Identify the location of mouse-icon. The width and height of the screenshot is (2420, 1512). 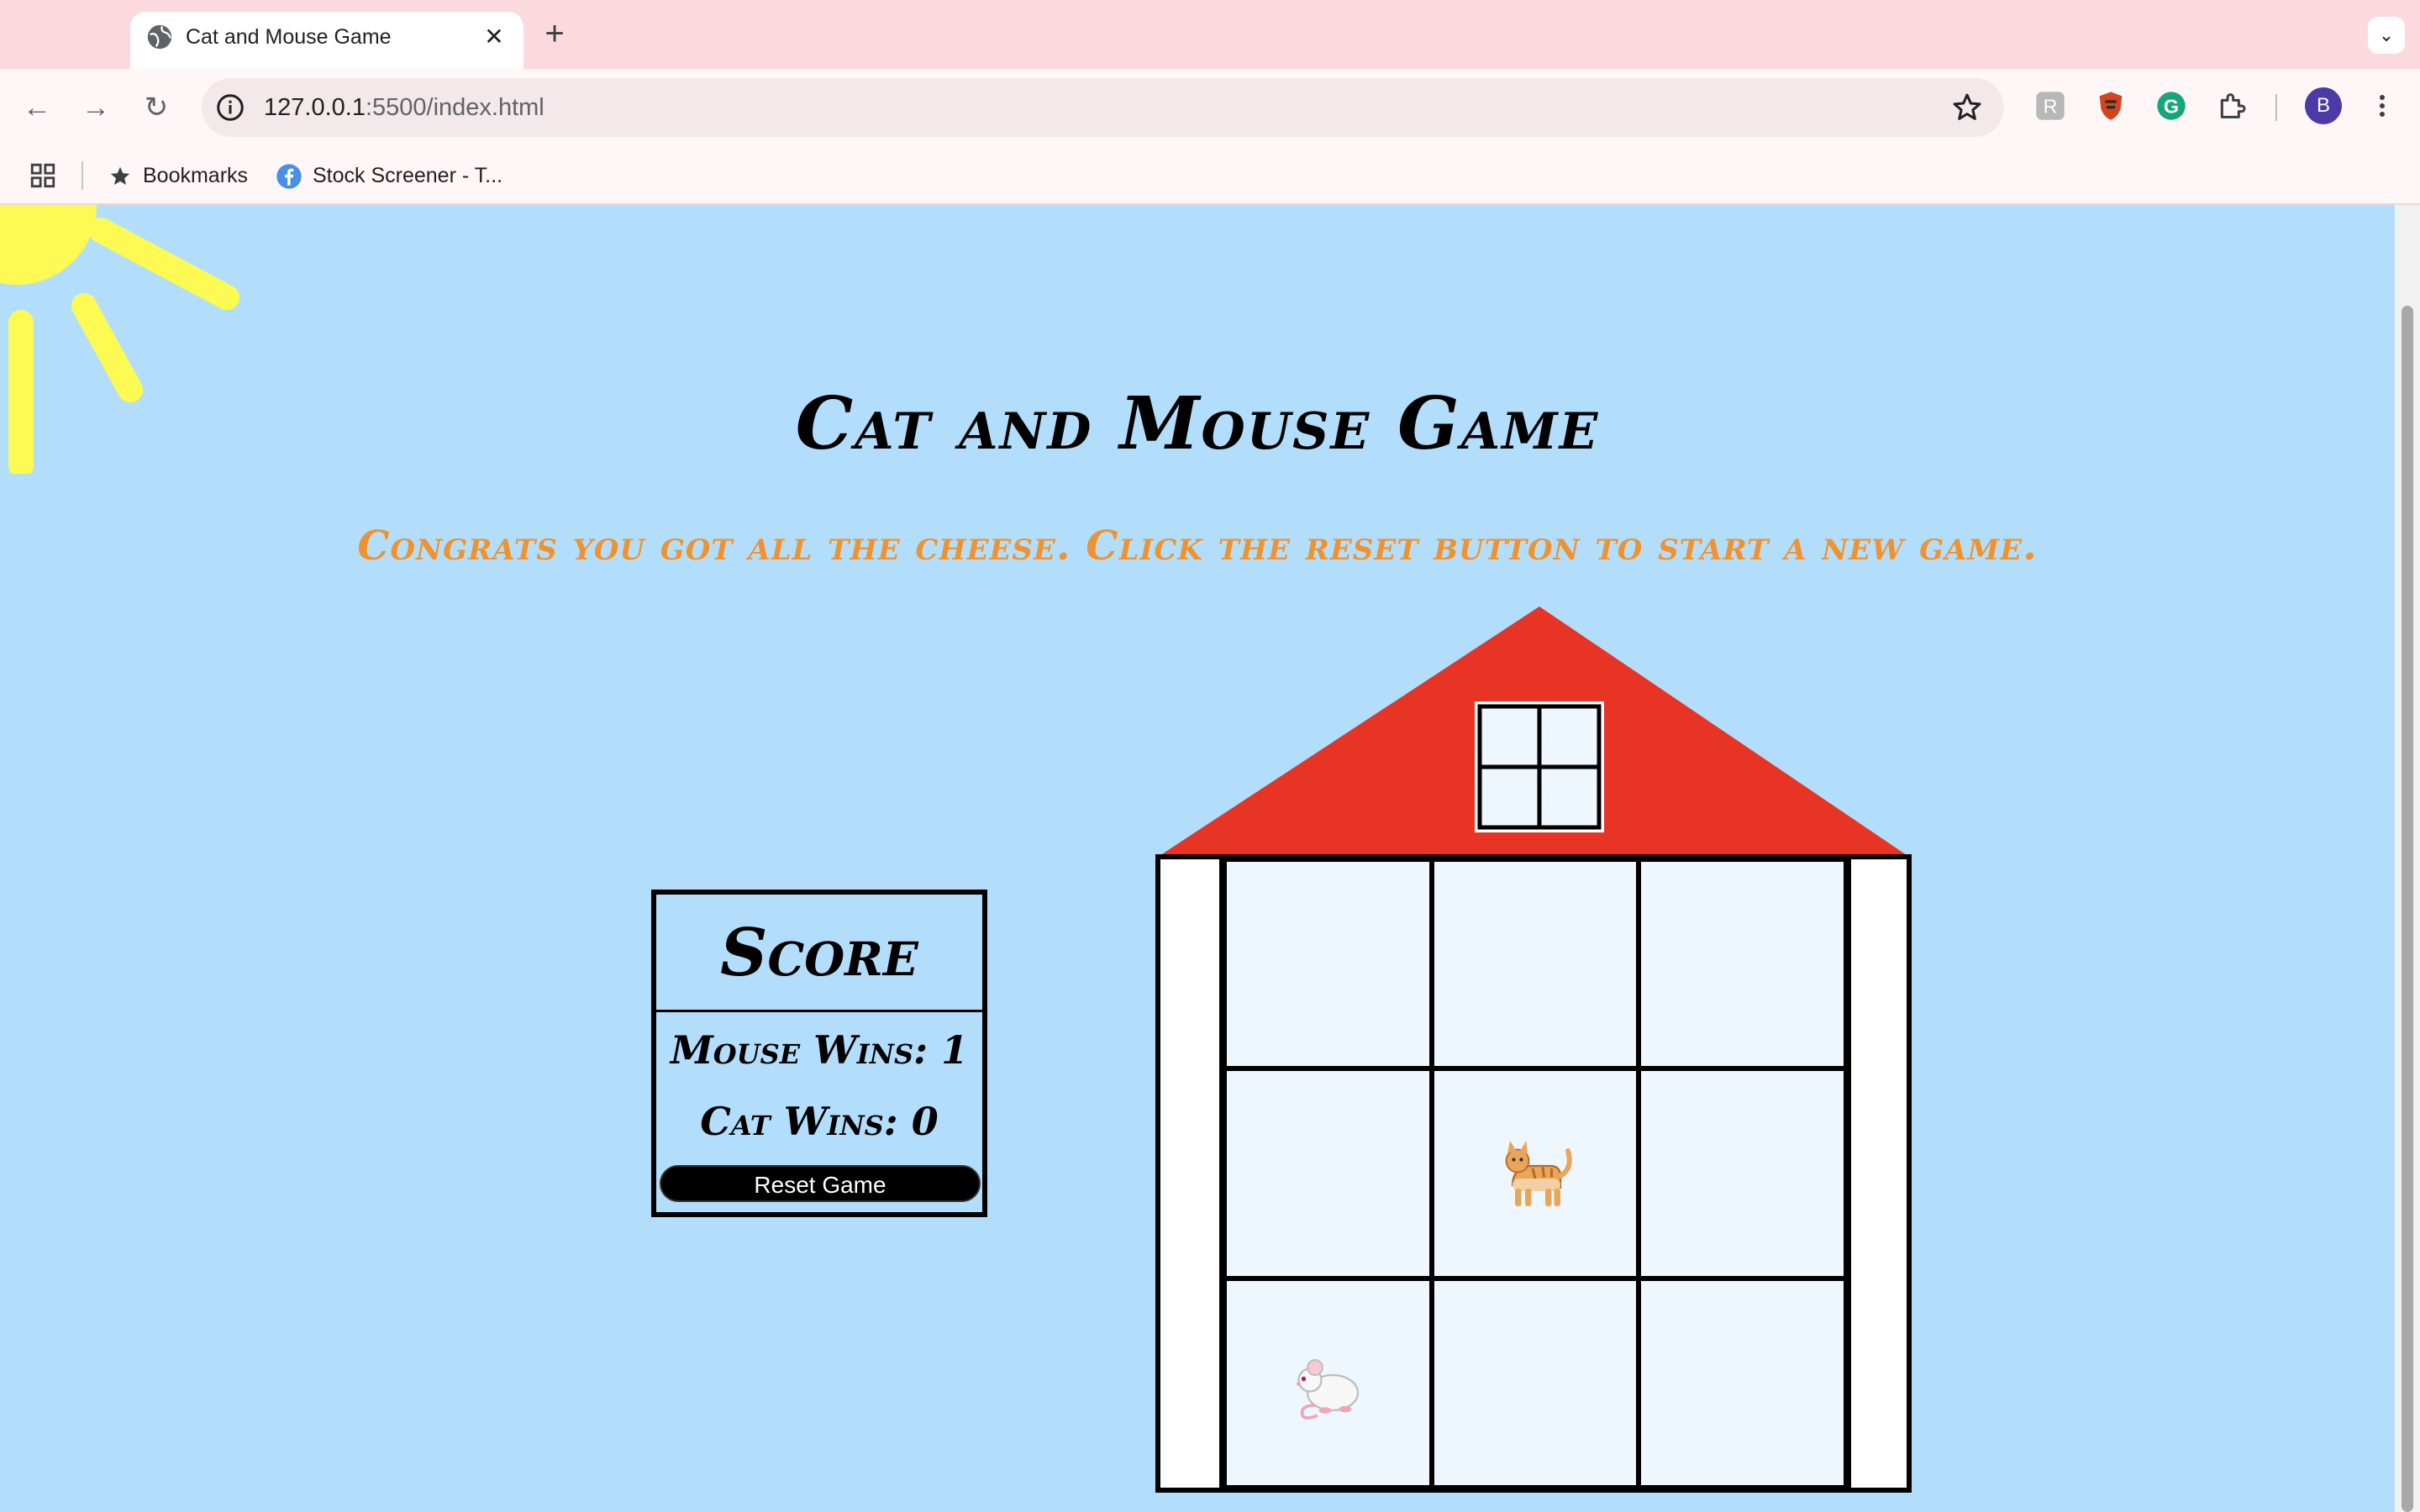
(1328, 1389).